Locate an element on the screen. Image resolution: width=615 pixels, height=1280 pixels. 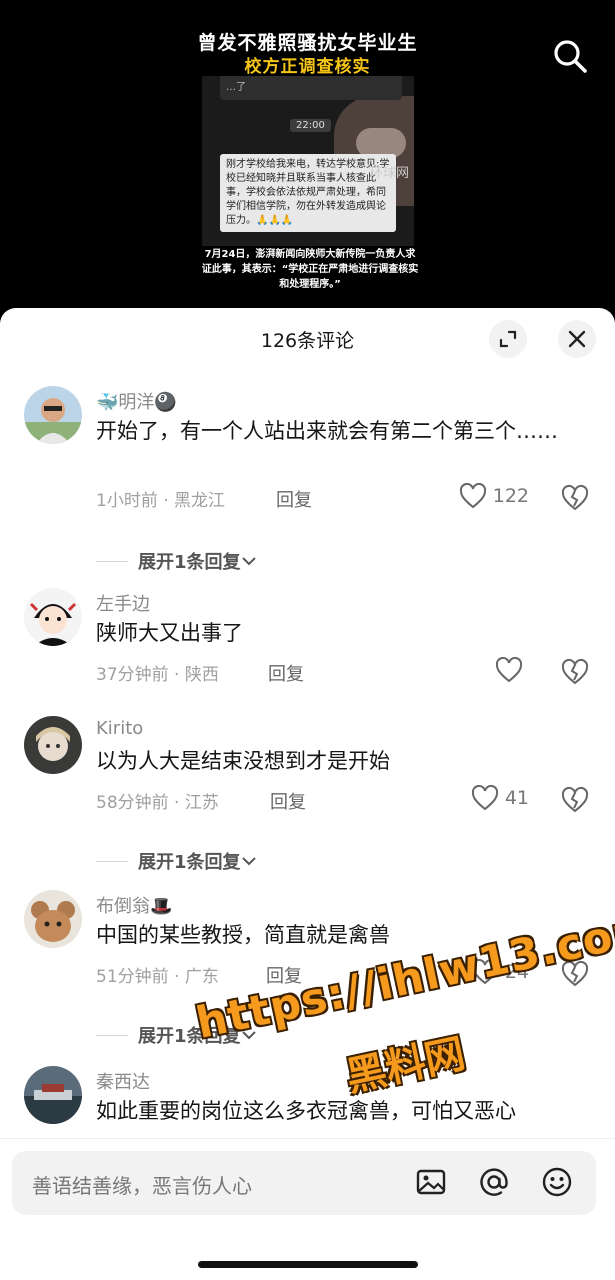
comment-author: Kirito is located at coordinates (119, 728).